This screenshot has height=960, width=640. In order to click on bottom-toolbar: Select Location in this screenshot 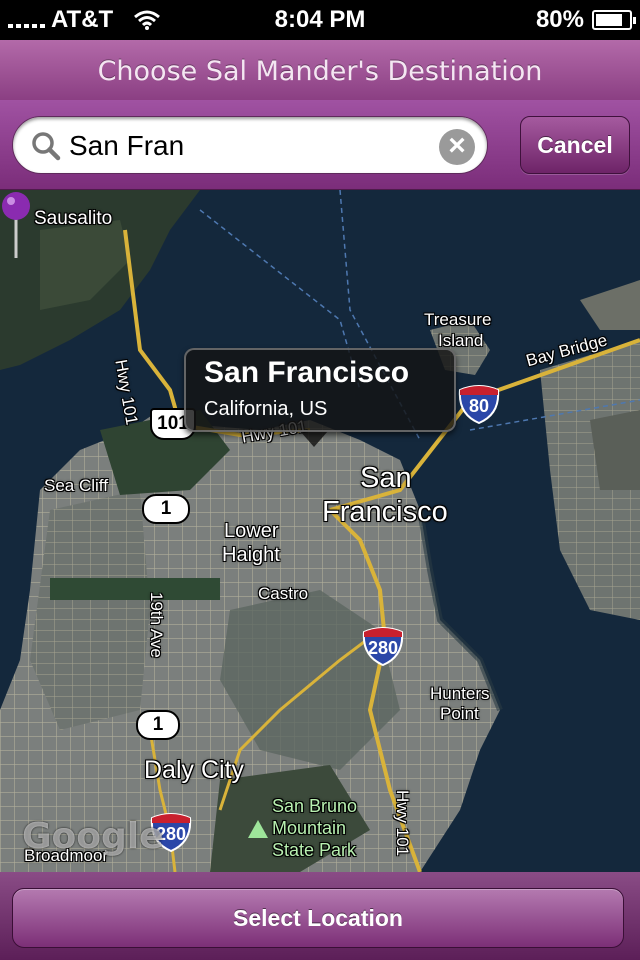, I will do `click(320, 916)`.